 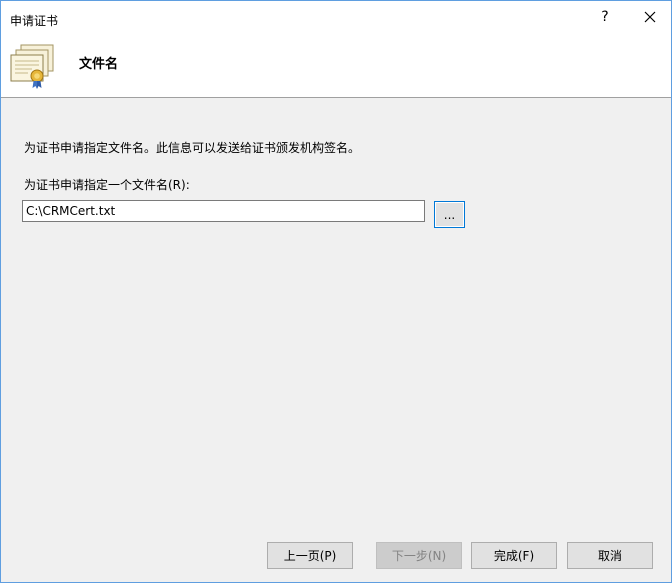 I want to click on wizard-header: 文件名, so click(x=336, y=66).